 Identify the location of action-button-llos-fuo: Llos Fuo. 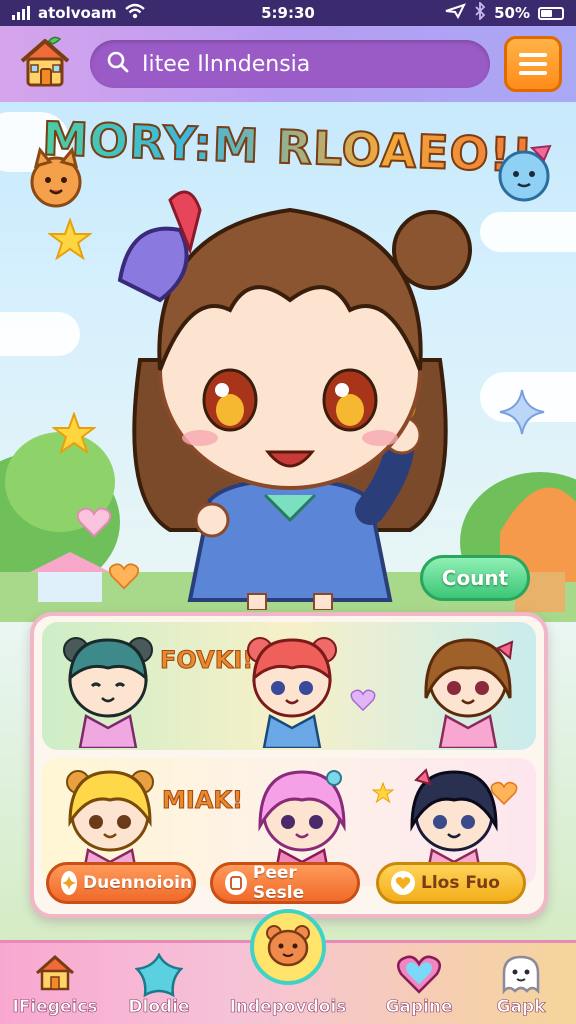
(451, 883).